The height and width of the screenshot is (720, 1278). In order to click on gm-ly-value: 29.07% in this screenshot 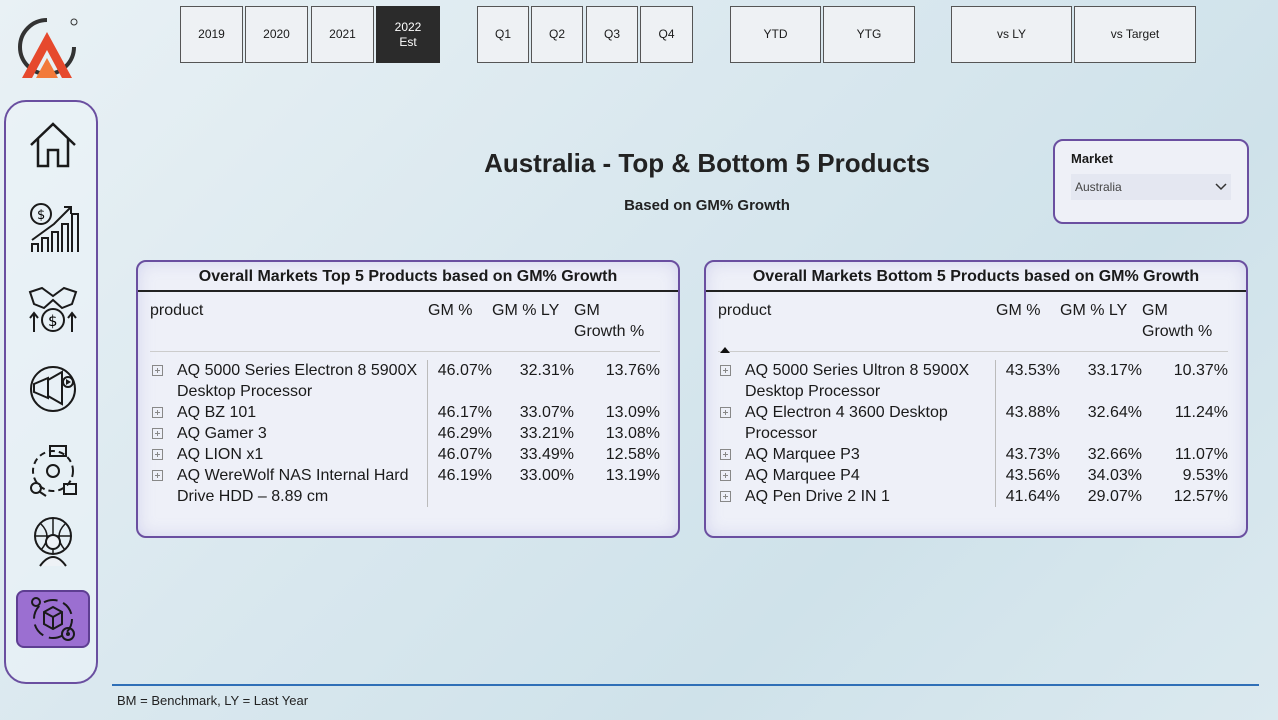, I will do `click(1114, 496)`.